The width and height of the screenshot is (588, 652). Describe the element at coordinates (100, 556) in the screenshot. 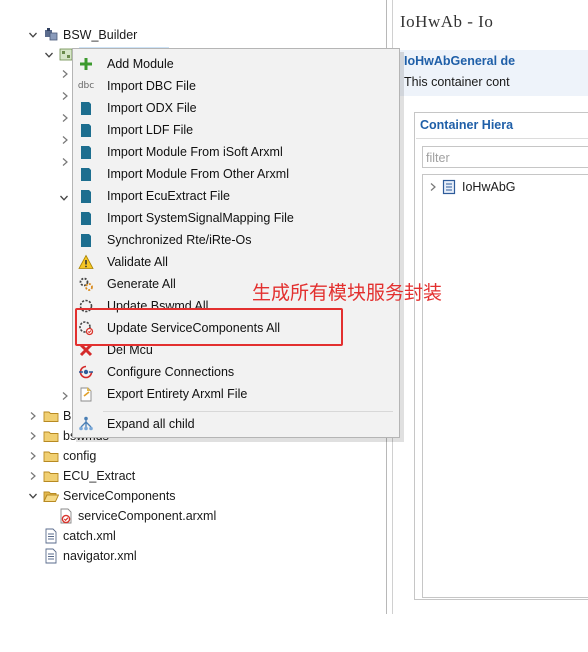

I see `tree-item-label: navigator.xml` at that location.